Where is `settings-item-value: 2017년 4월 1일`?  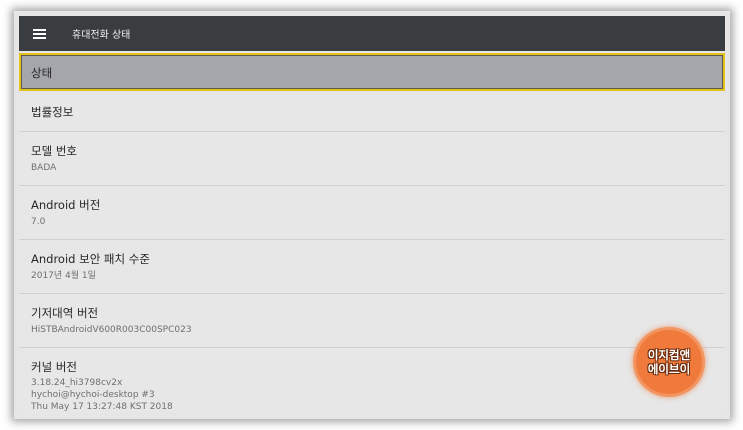
settings-item-value: 2017년 4월 1일 is located at coordinates (63, 276).